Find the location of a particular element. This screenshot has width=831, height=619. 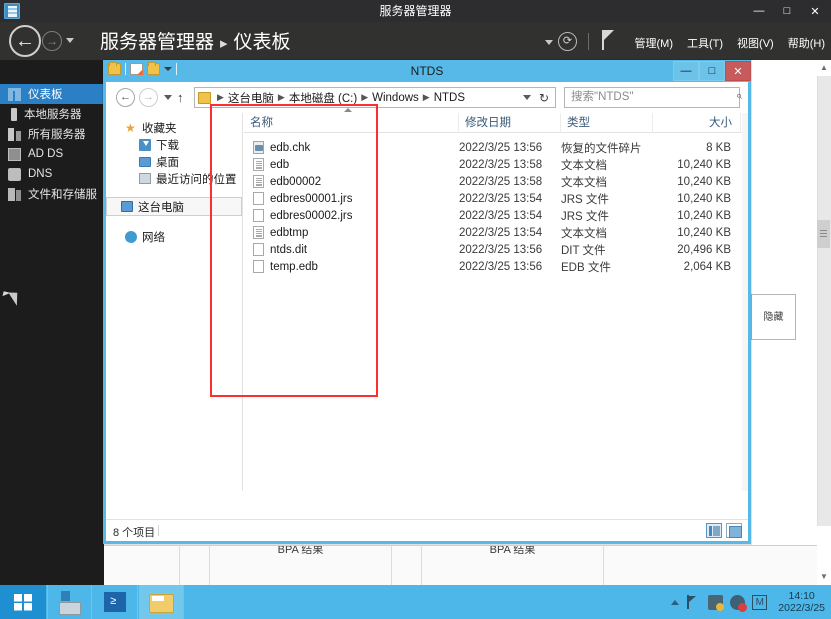

address-crumbs: ▶ 这台电脑 ▶ 本地磁盘 (C:) ▶ Windows ▶ NTDS is located at coordinates (338, 98).